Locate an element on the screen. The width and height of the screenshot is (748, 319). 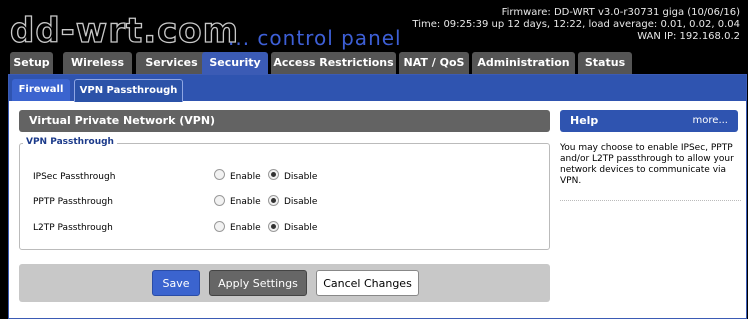
subtab-vpn-passthrough: VPN Passthrough is located at coordinates (128, 90).